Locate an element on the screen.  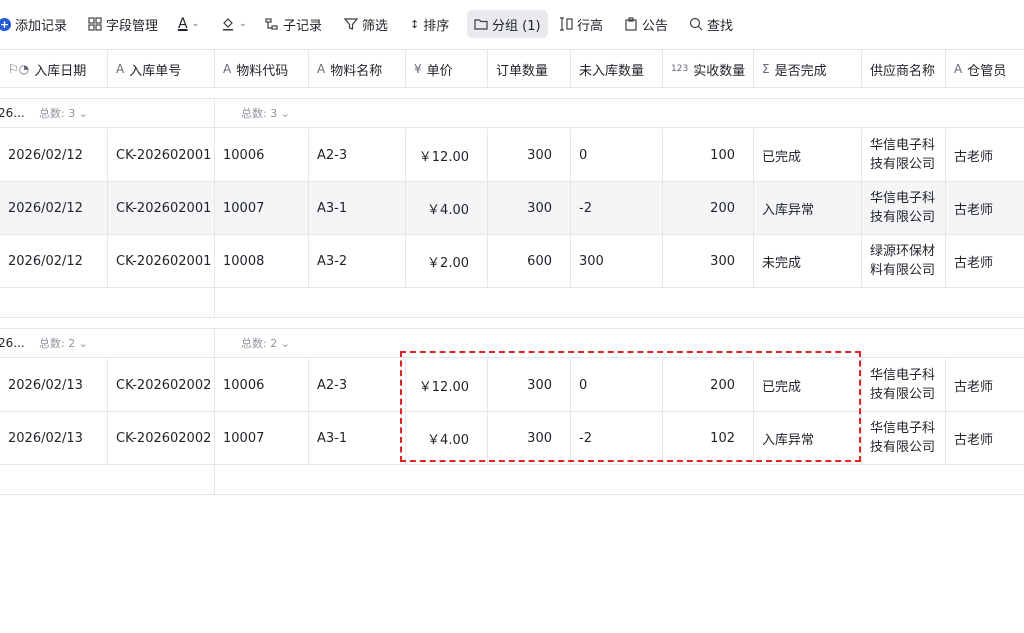
cell-name: A3-2 is located at coordinates (357, 261).